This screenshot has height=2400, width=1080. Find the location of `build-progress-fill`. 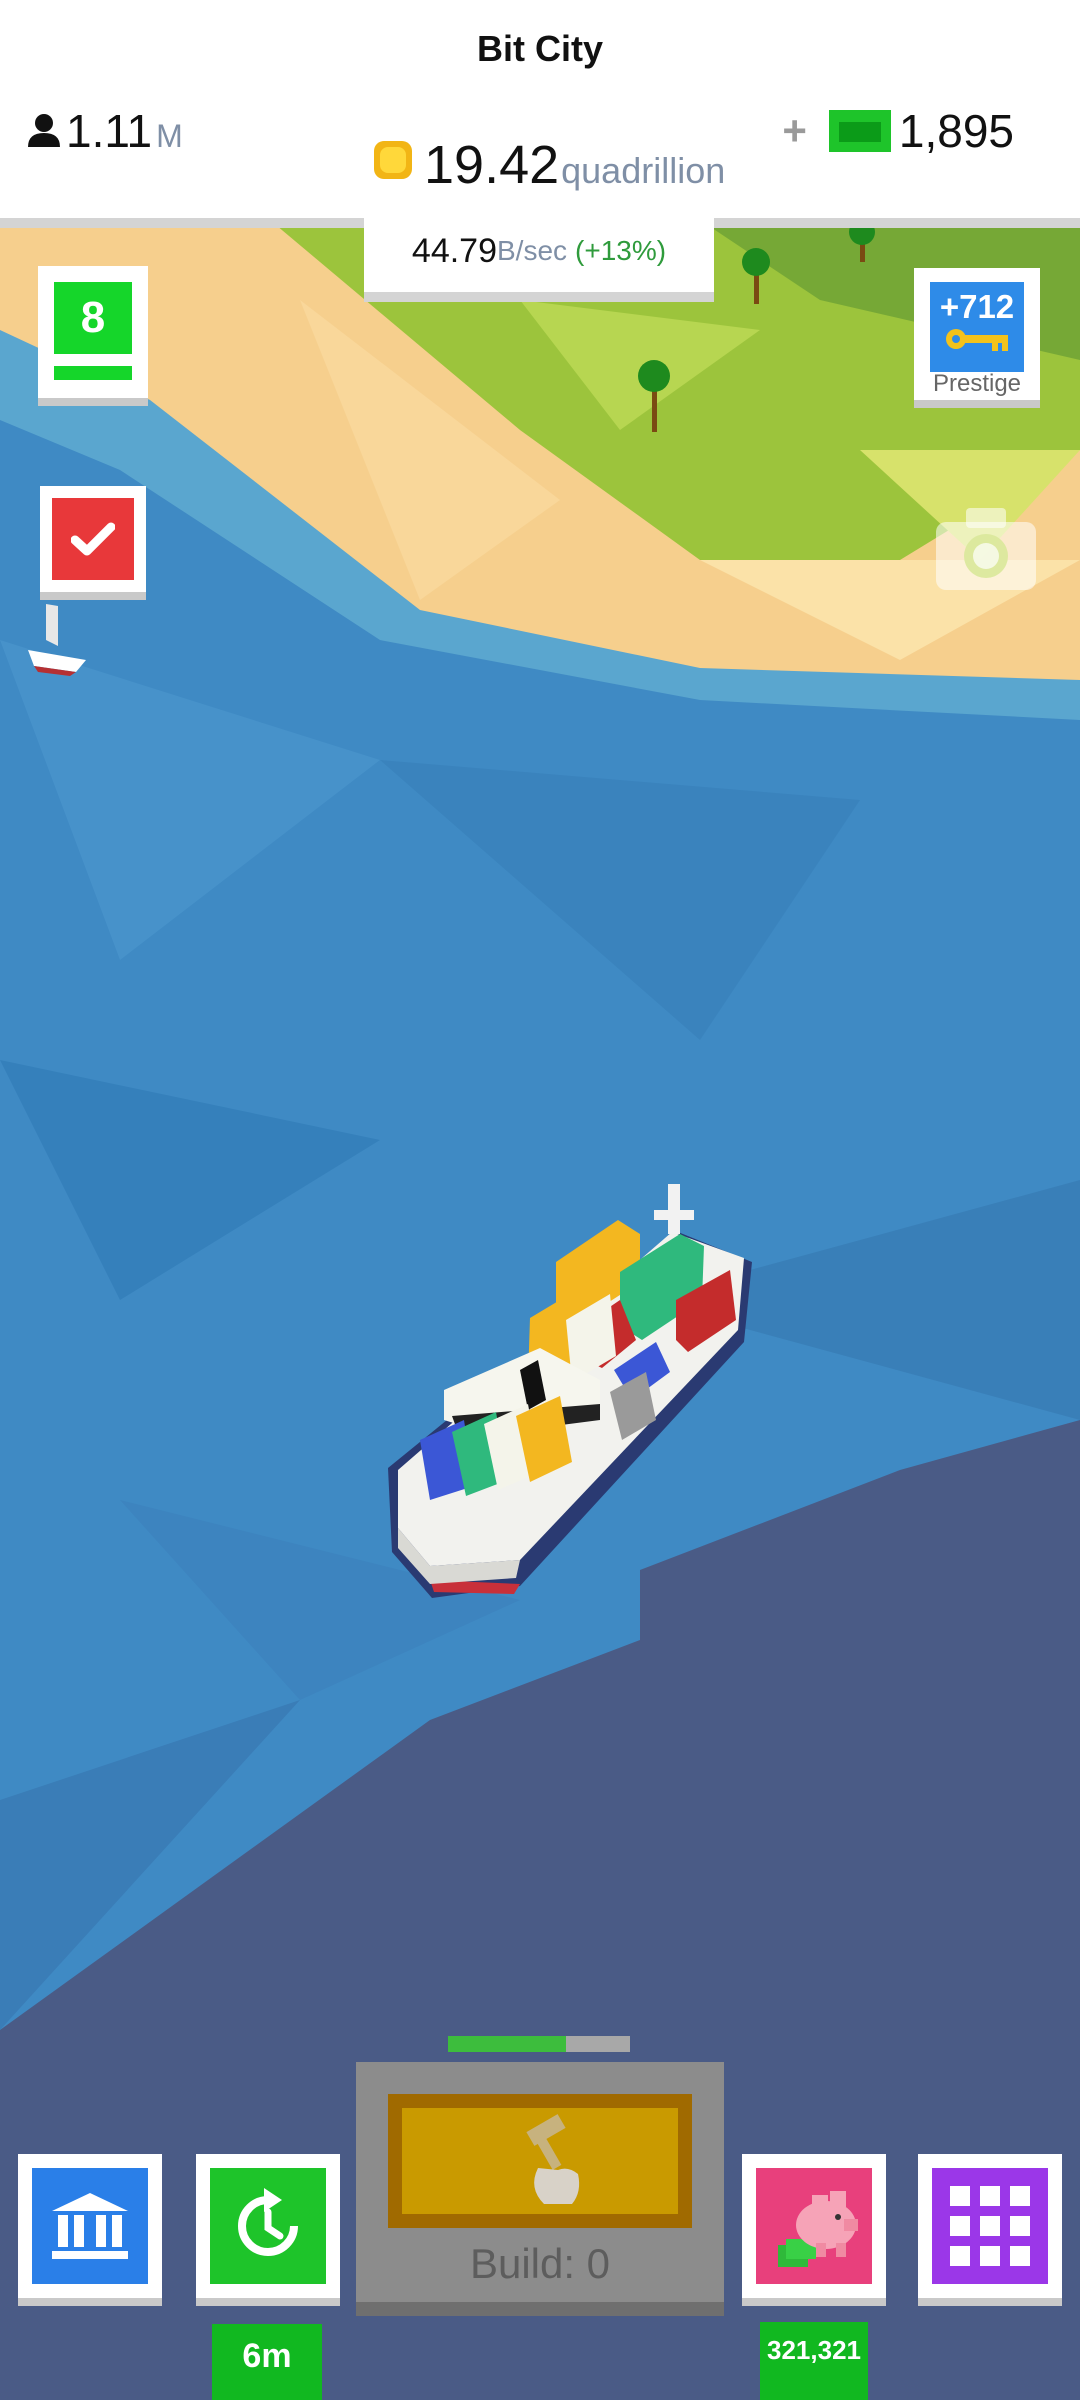

build-progress-fill is located at coordinates (507, 2044).